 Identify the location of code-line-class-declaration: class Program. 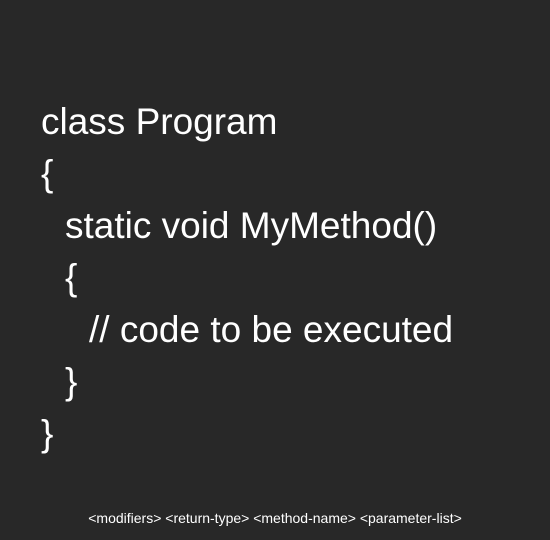
(159, 121).